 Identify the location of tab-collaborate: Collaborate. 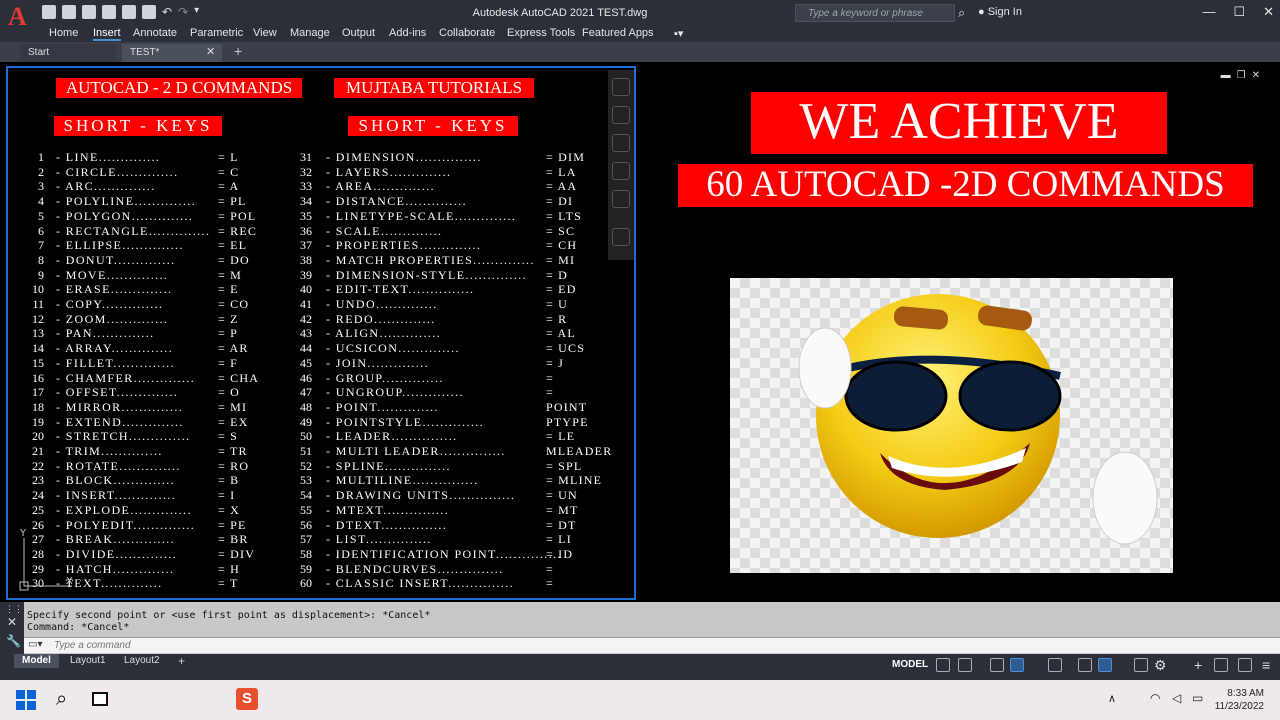
(467, 33).